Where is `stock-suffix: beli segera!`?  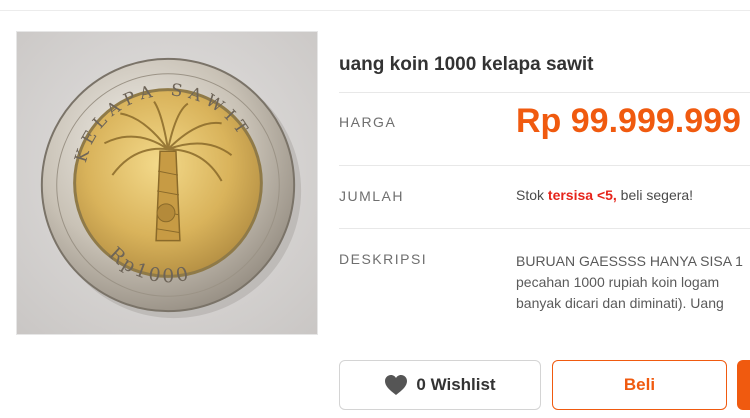
stock-suffix: beli segera! is located at coordinates (655, 195).